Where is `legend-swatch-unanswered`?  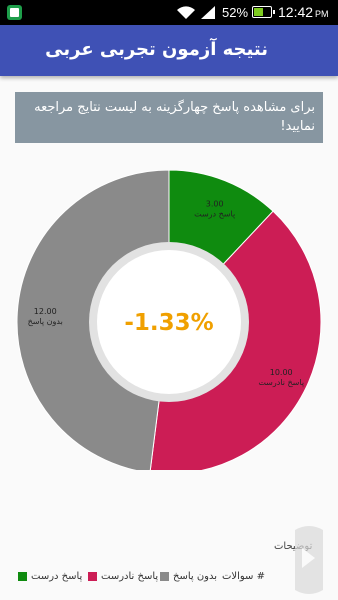
legend-swatch-unanswered is located at coordinates (164, 576).